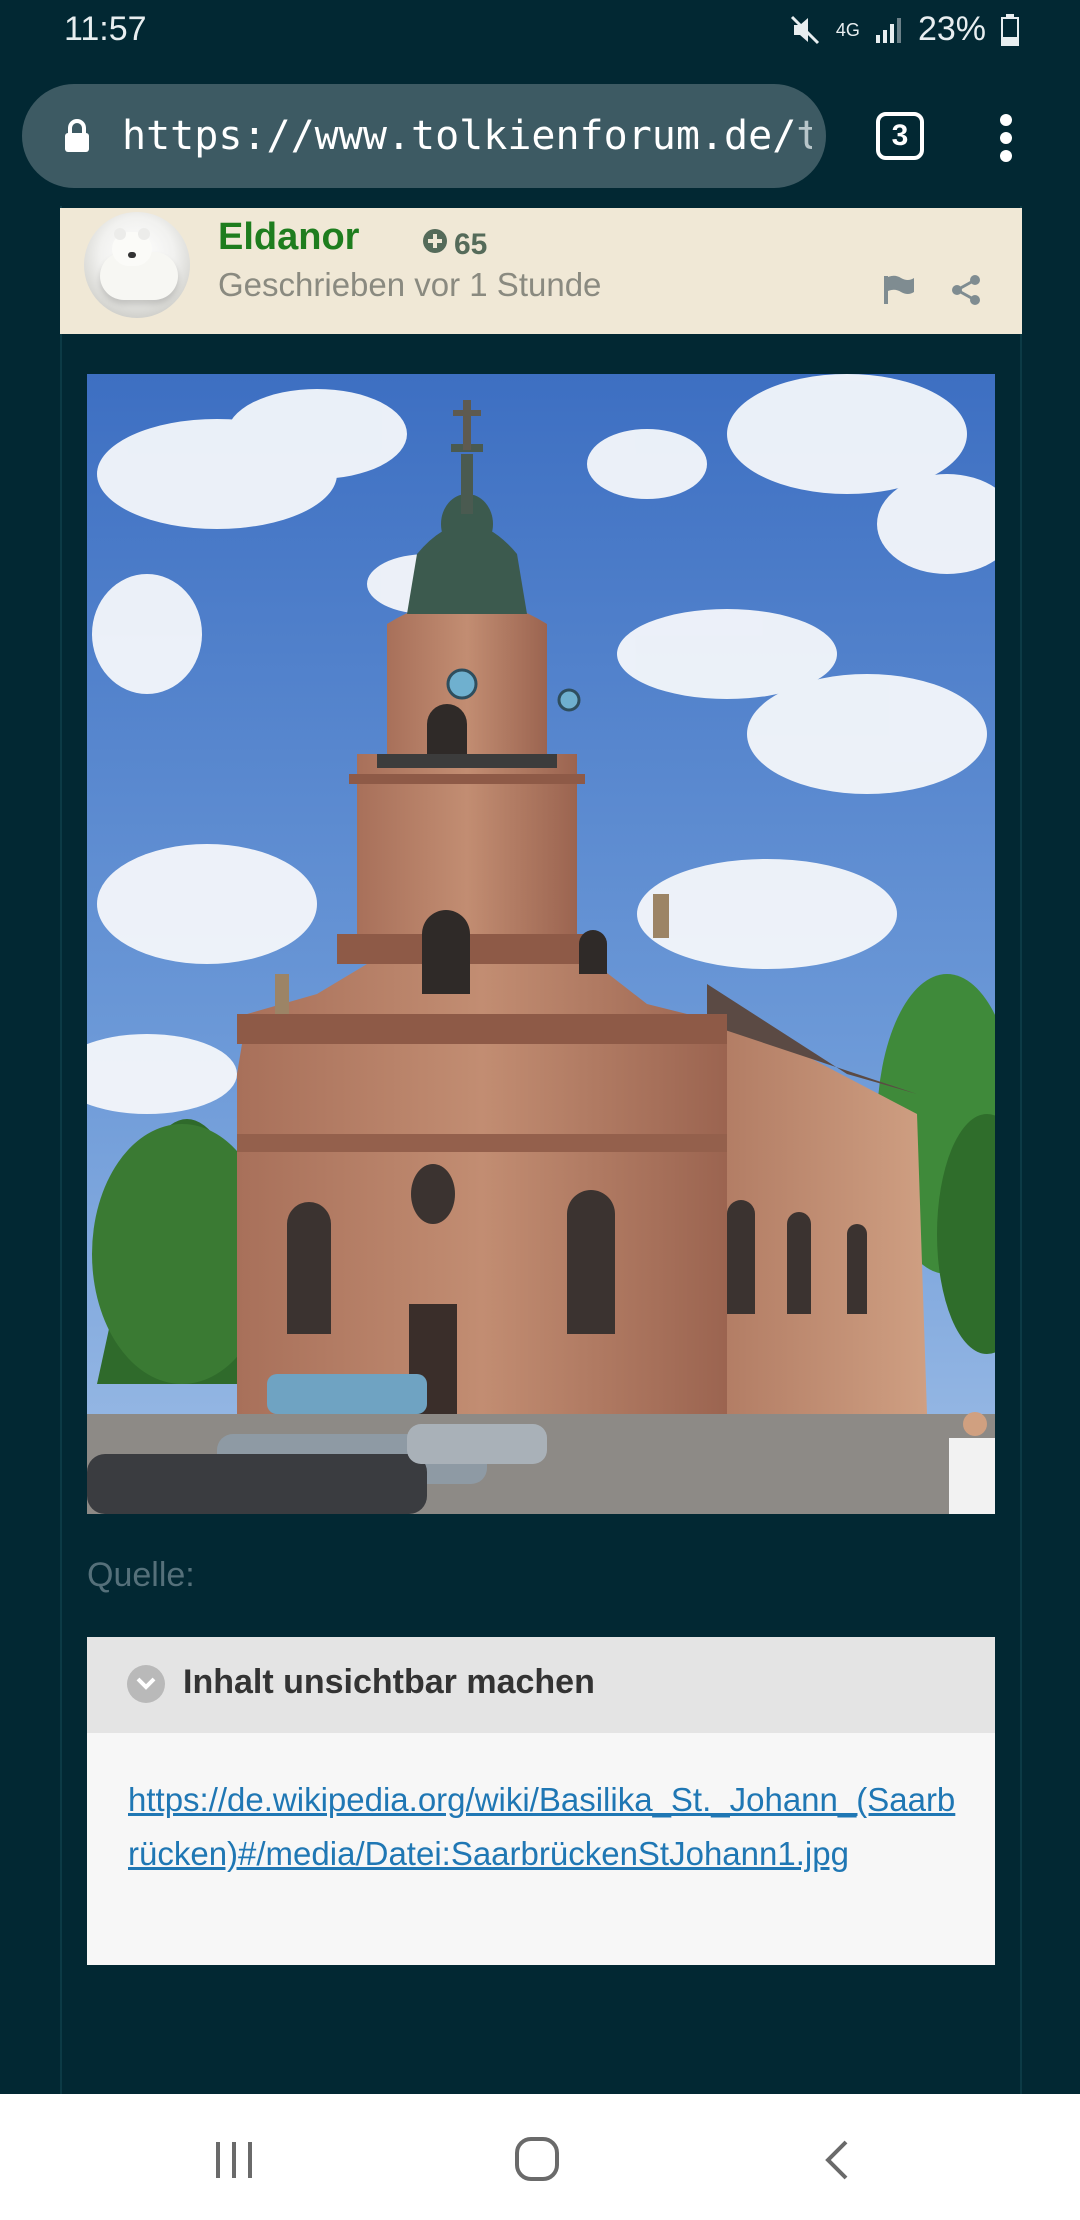 This screenshot has height=2220, width=1080. I want to click on url-text: https://www.tolkienforum.de/top, so click(467, 136).